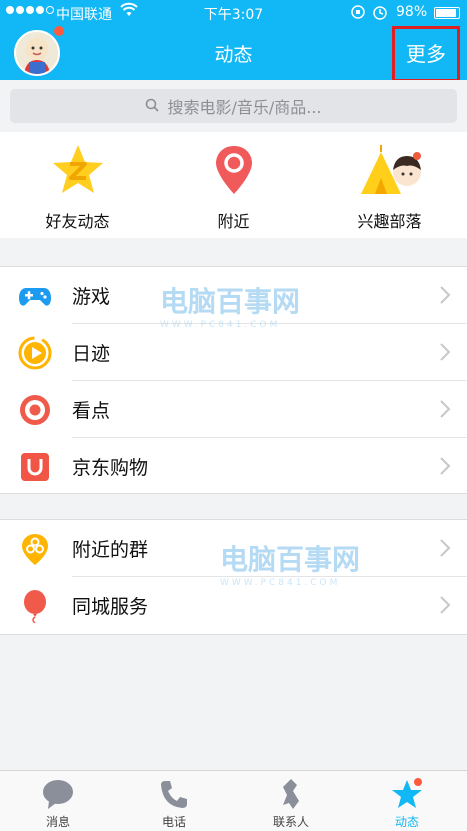 Image resolution: width=467 pixels, height=831 pixels. What do you see at coordinates (412, 12) in the screenshot?
I see `battery-percent: 98%` at bounding box center [412, 12].